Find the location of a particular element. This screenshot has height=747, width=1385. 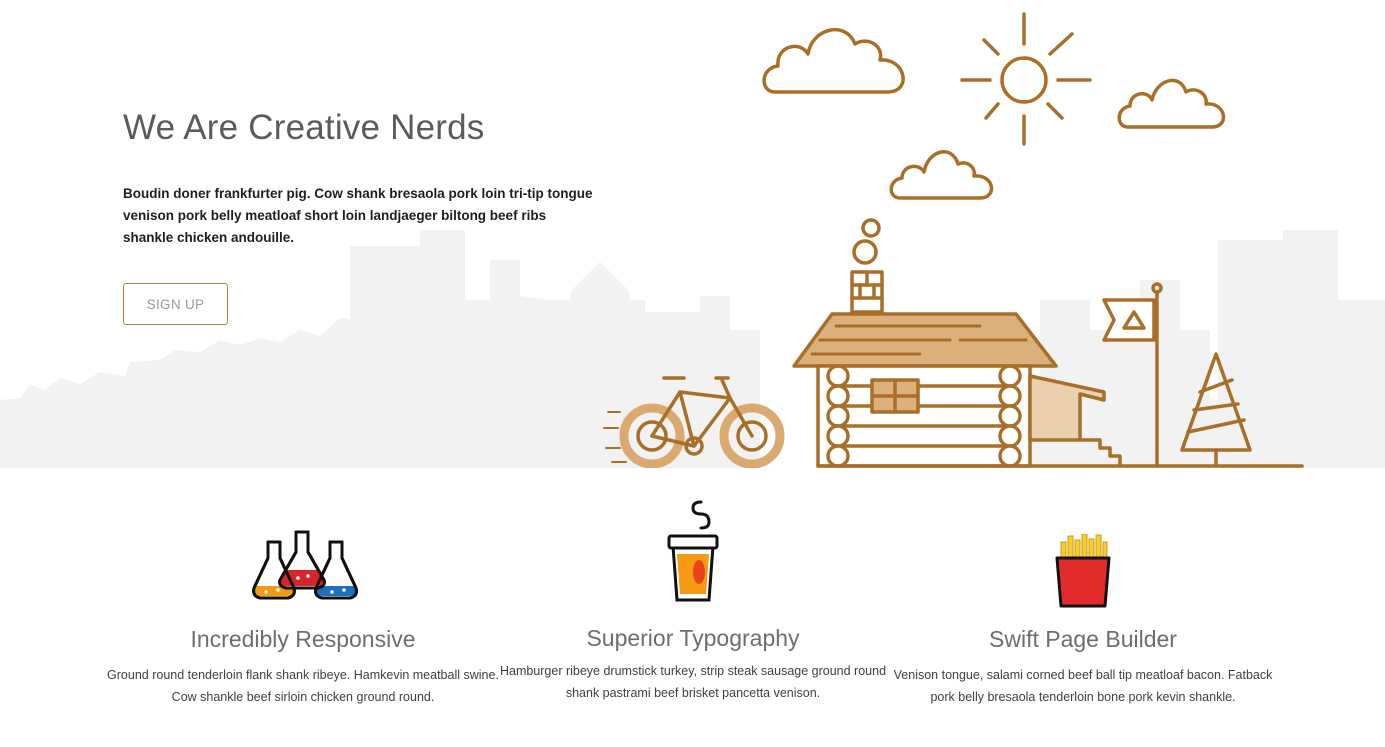

feature-title: Superior Typography is located at coordinates (693, 638).